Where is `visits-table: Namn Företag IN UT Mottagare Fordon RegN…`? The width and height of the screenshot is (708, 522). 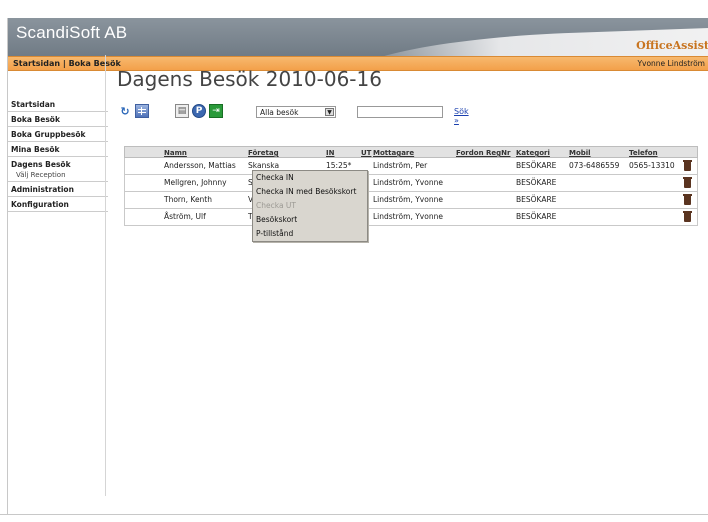 visits-table: Namn Företag IN UT Mottagare Fordon RegN… is located at coordinates (411, 186).